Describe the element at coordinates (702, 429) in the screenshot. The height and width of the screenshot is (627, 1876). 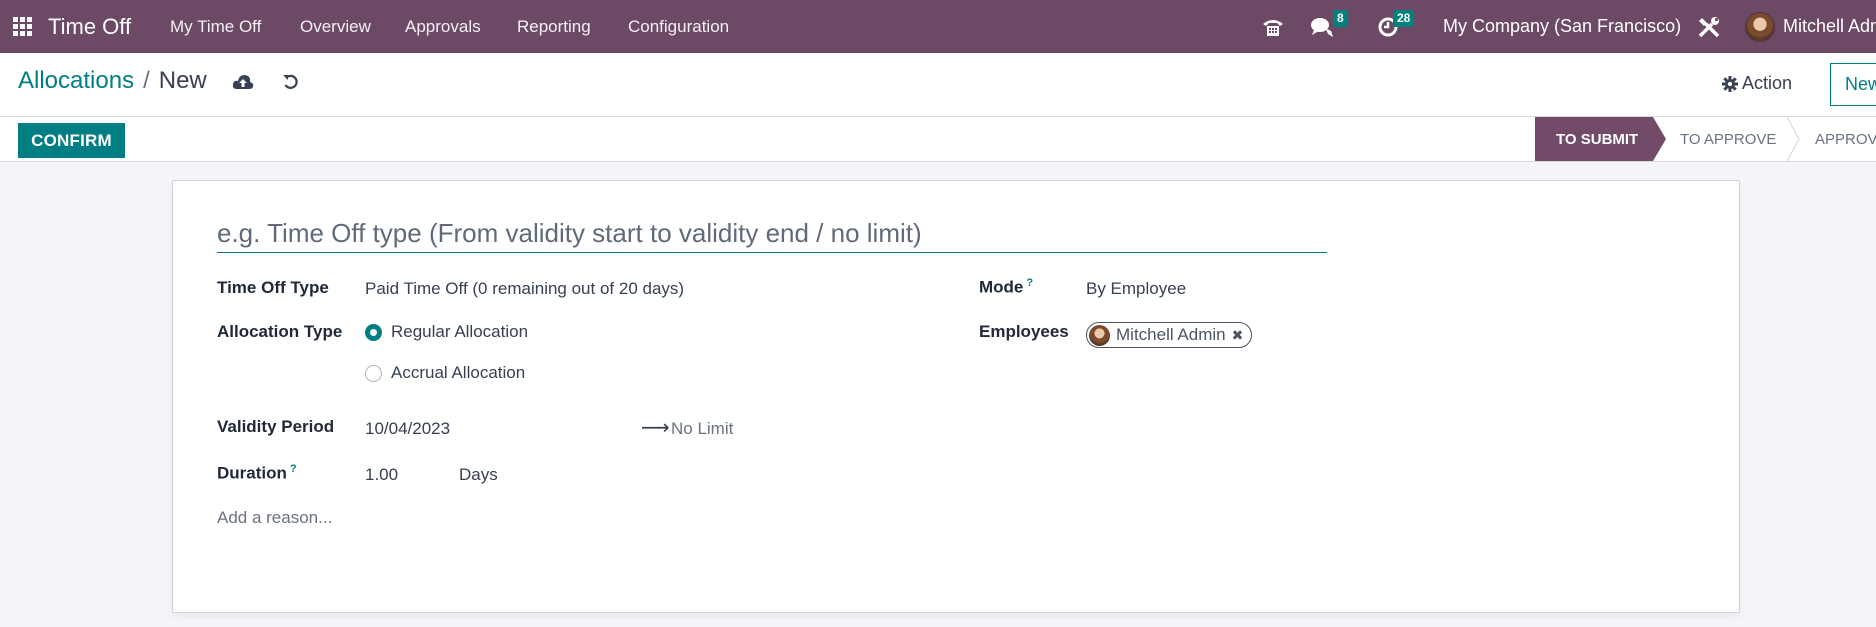
I see `validity-end-date: No Limit` at that location.